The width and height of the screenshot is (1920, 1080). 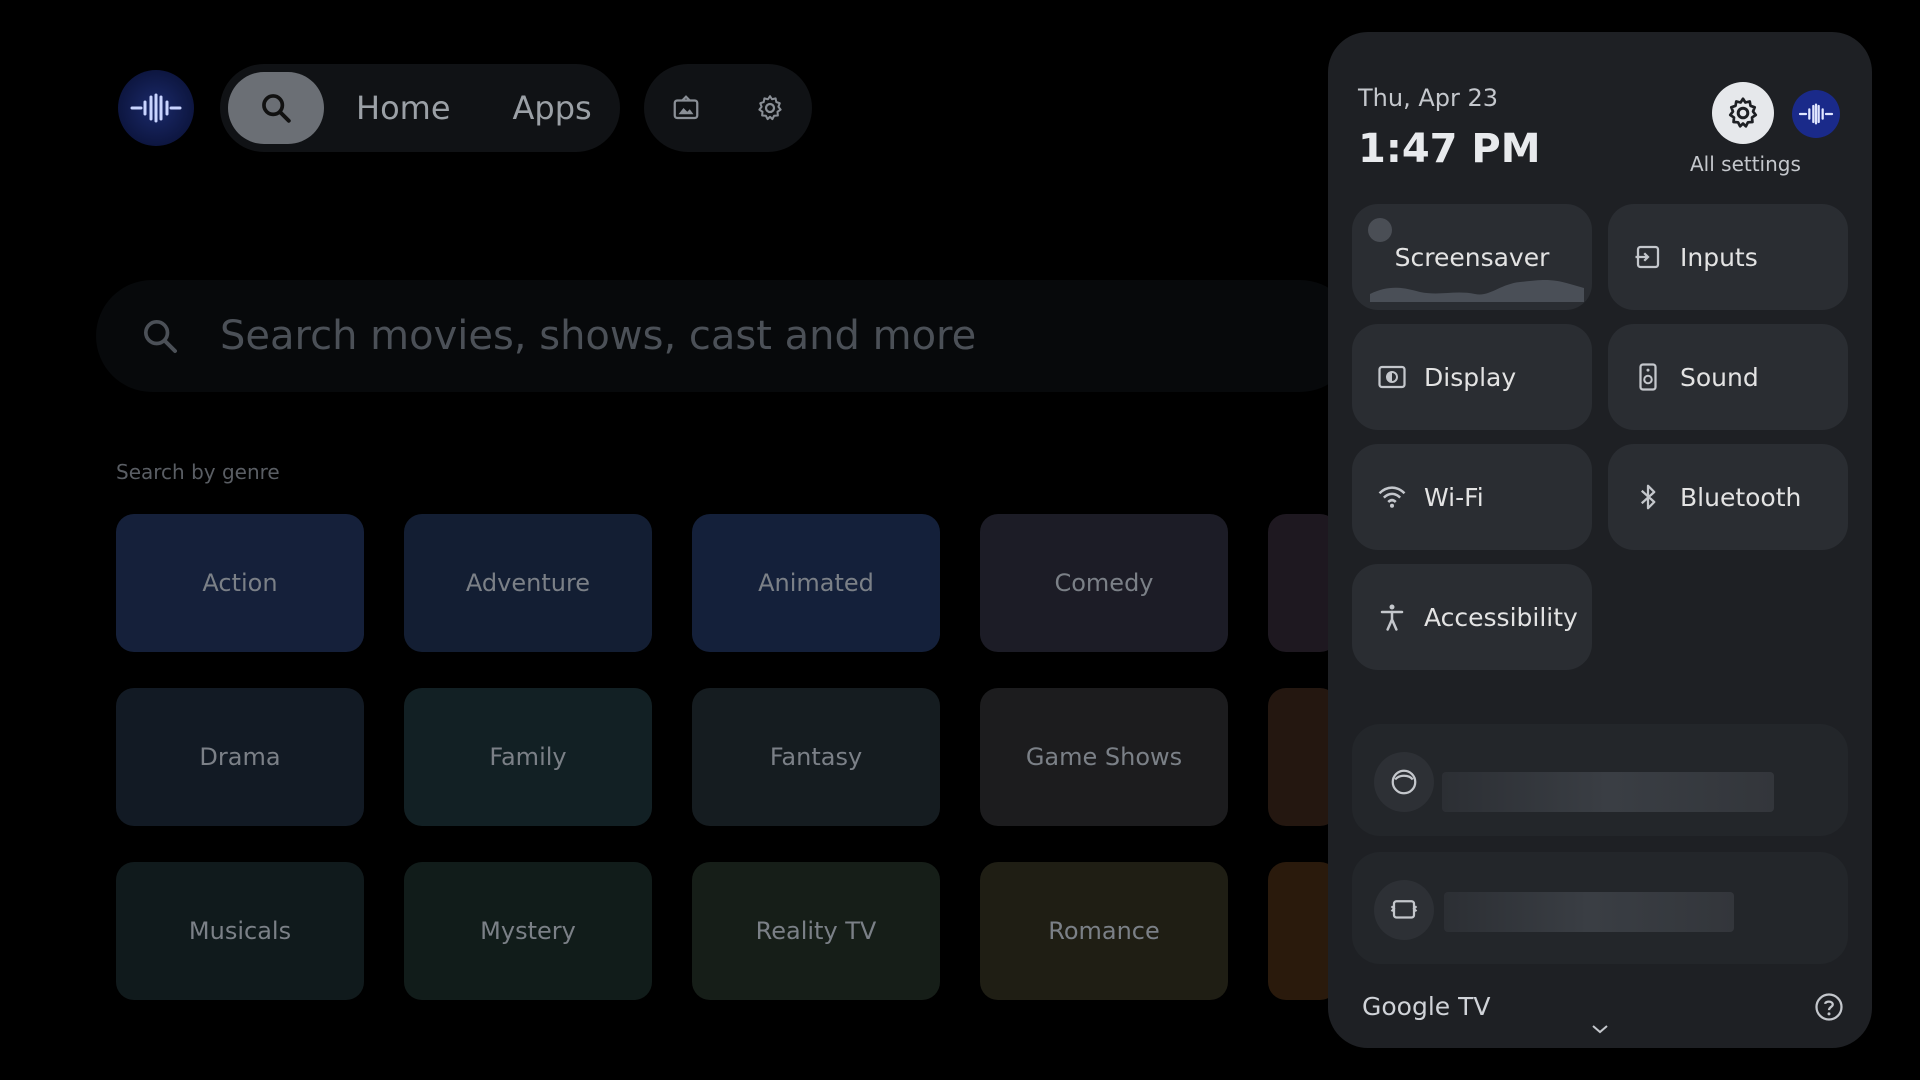 I want to click on tab-home: Home, so click(x=403, y=108).